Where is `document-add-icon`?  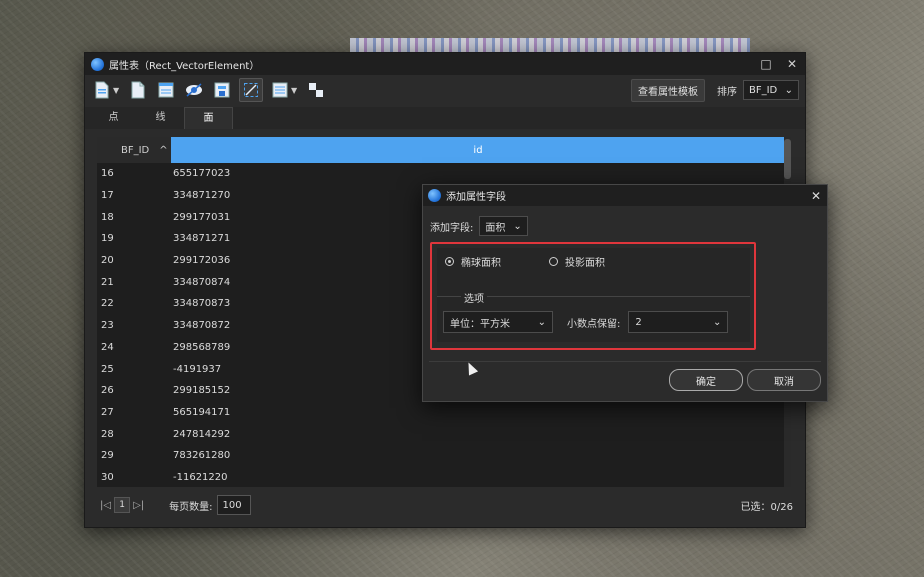
document-add-icon is located at coordinates (102, 90).